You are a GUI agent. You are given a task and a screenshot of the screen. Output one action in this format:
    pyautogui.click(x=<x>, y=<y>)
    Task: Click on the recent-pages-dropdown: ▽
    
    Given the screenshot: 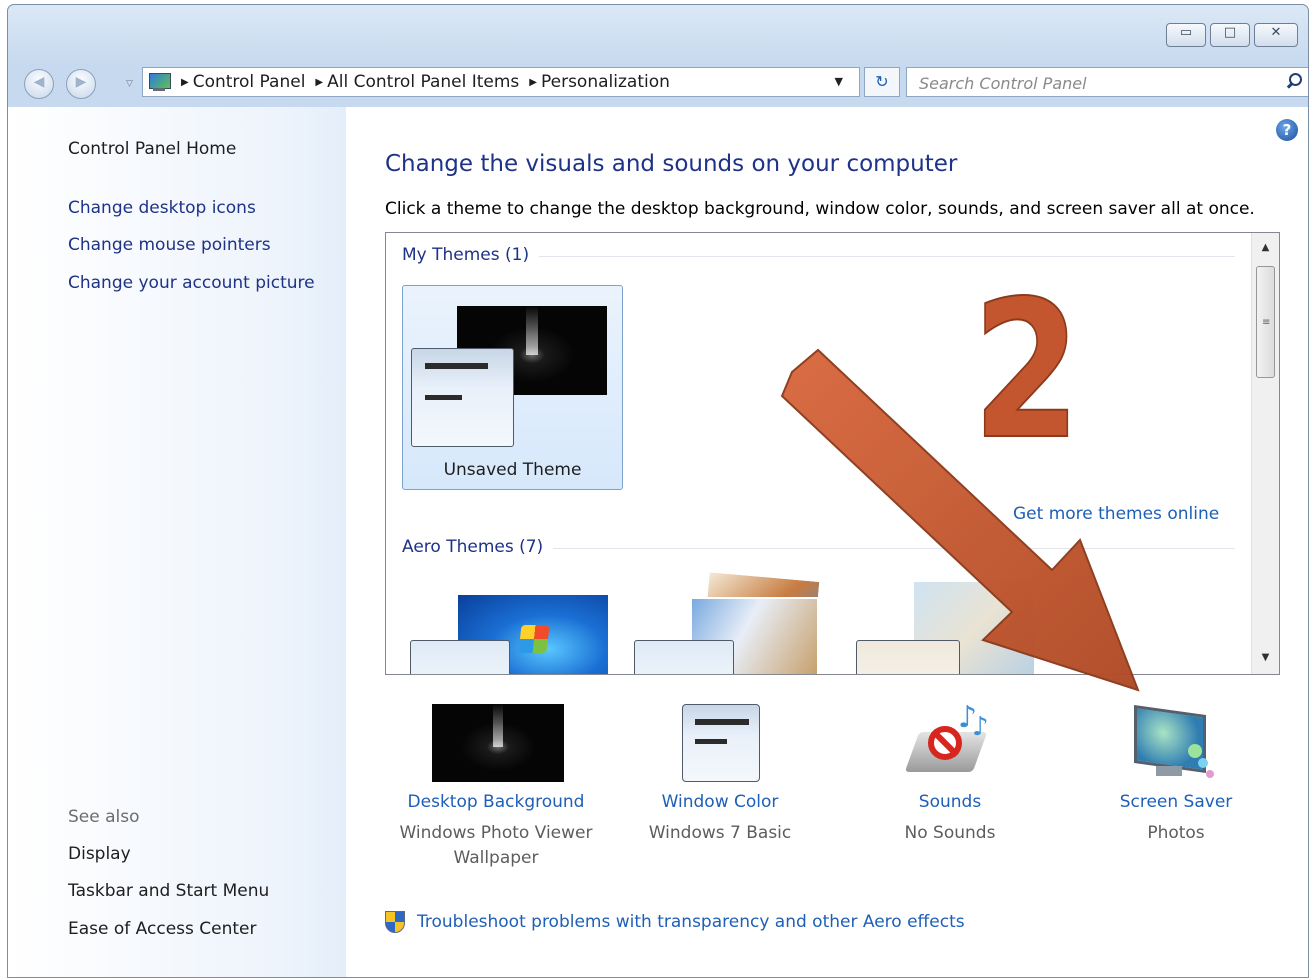 What is the action you would take?
    pyautogui.click(x=129, y=84)
    